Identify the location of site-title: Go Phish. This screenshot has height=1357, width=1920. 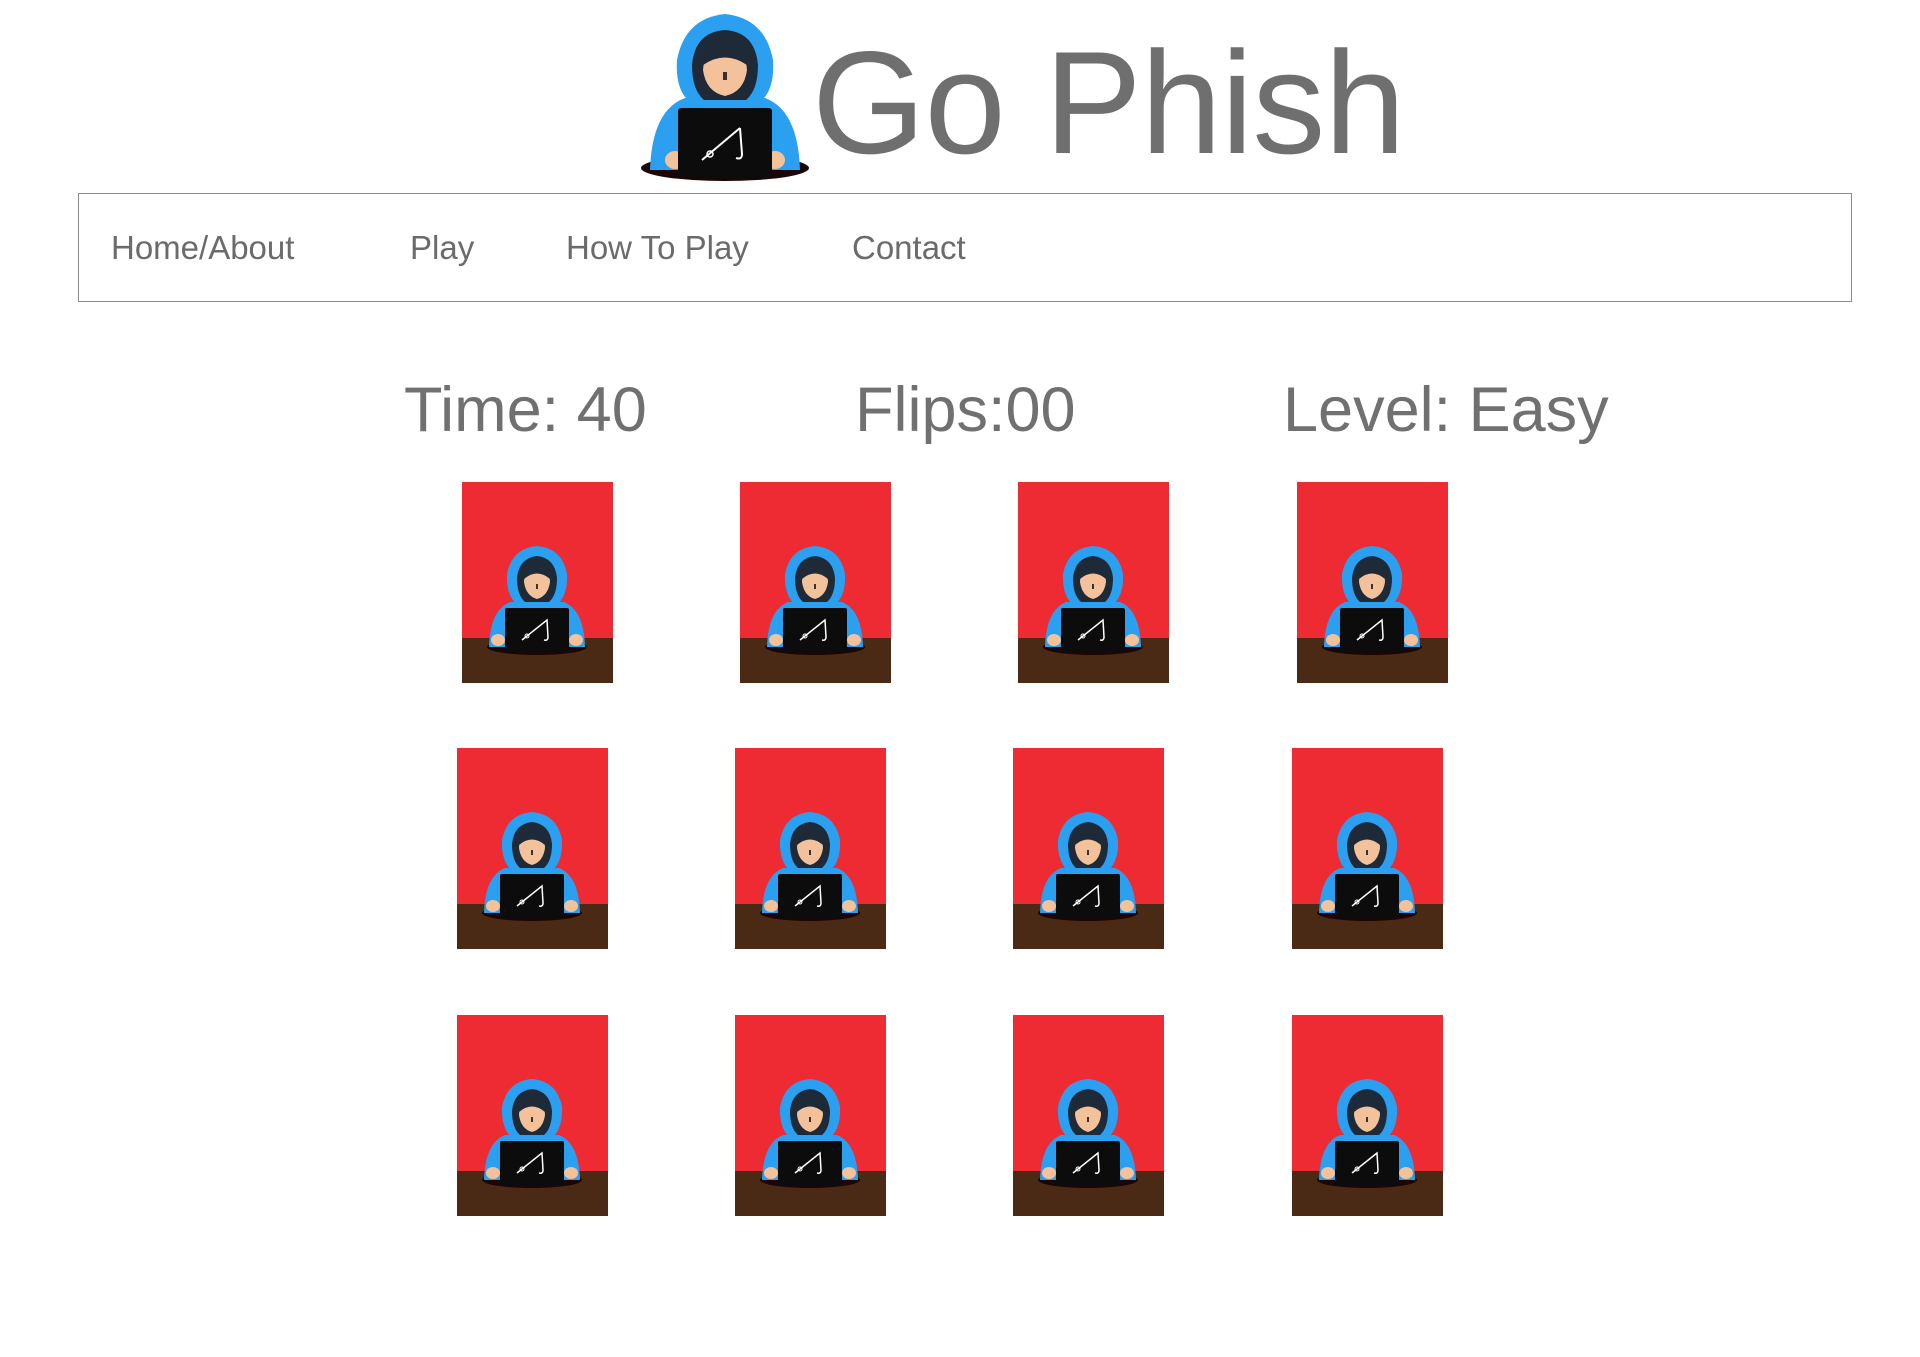
(1109, 102).